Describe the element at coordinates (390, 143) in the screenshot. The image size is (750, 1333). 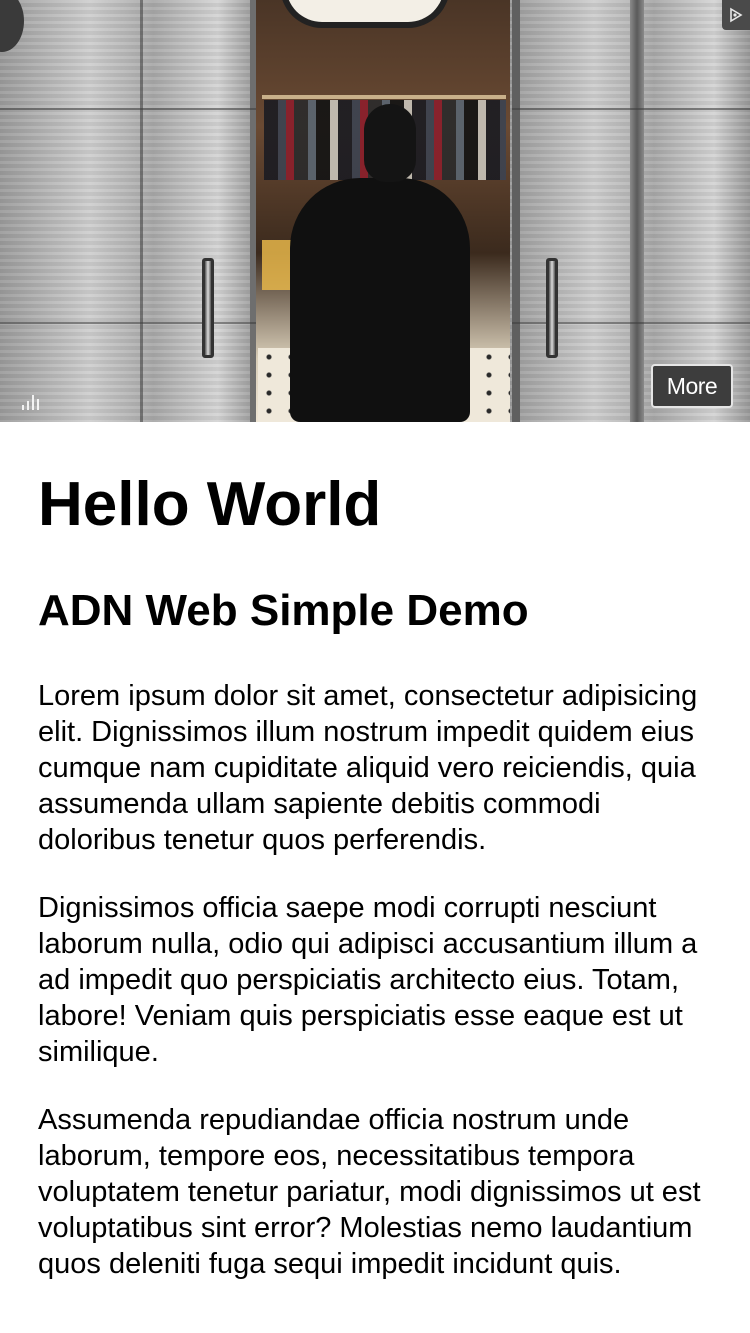
I see `video-frame-person-head` at that location.